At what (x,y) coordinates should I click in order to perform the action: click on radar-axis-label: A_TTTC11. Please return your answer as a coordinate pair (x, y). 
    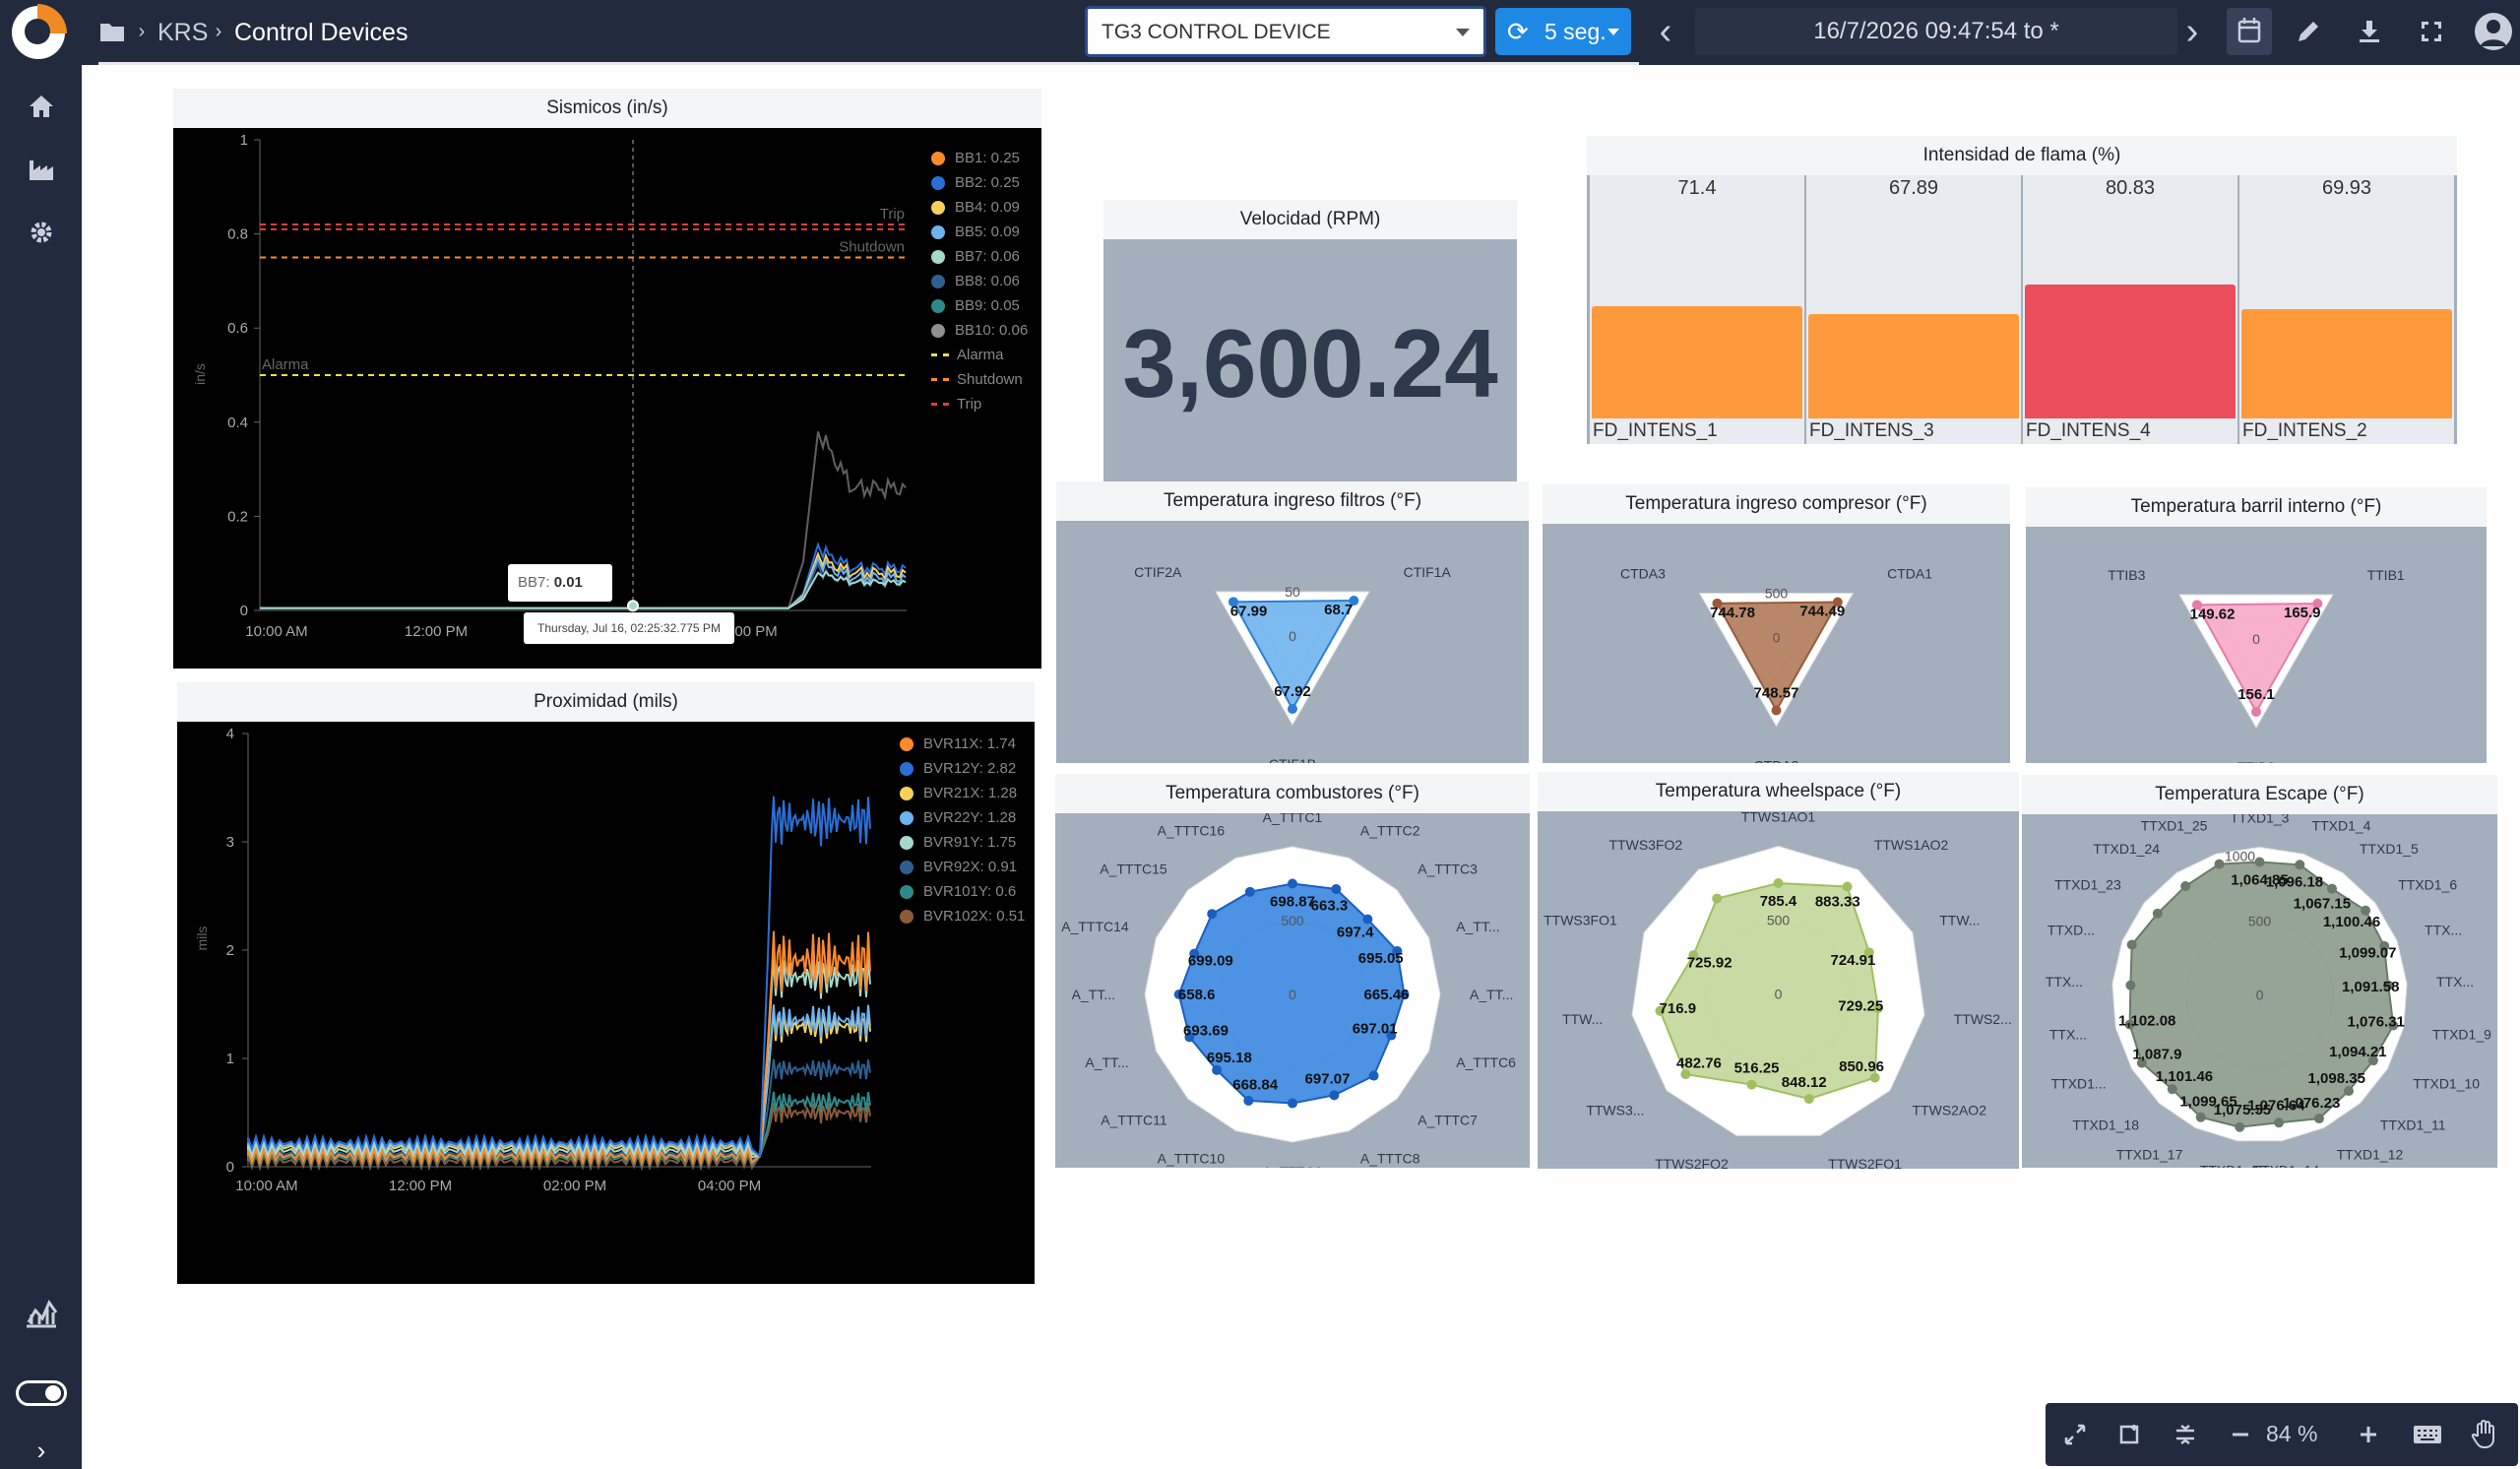
    Looking at the image, I should click on (1134, 1119).